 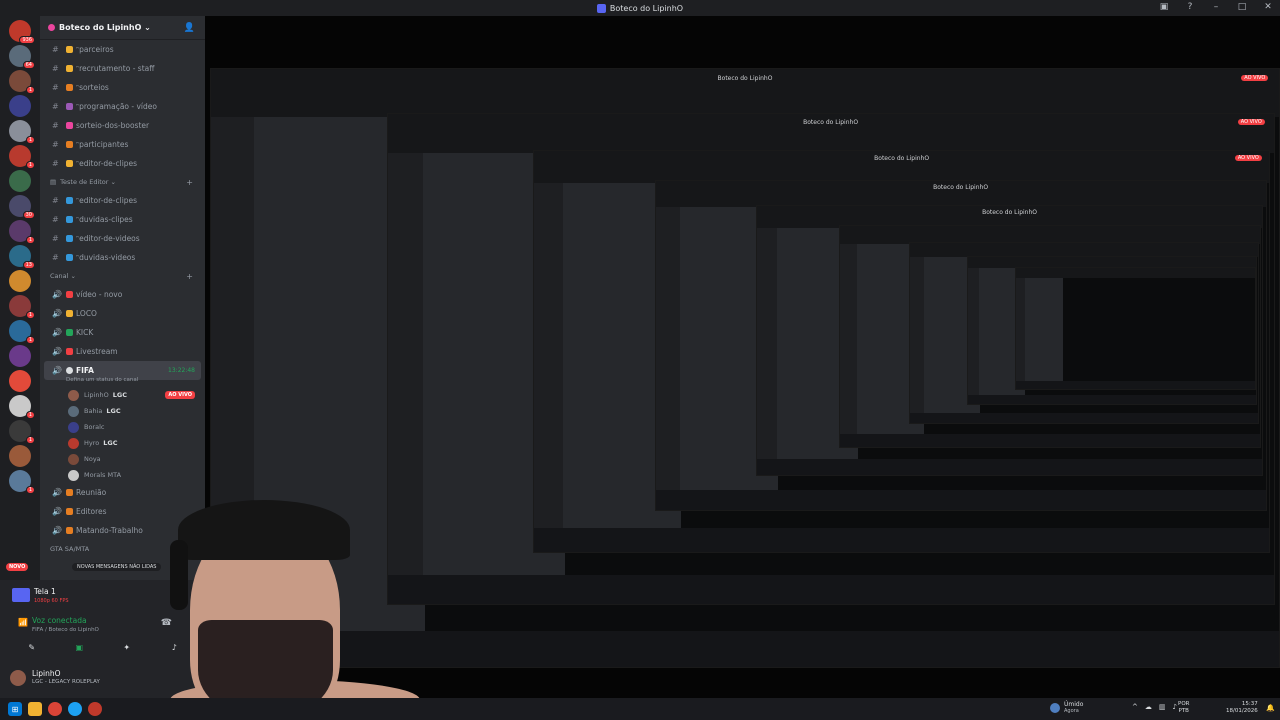 I want to click on channel-item: # ᵔduvidas-clipes, so click(x=122, y=219).